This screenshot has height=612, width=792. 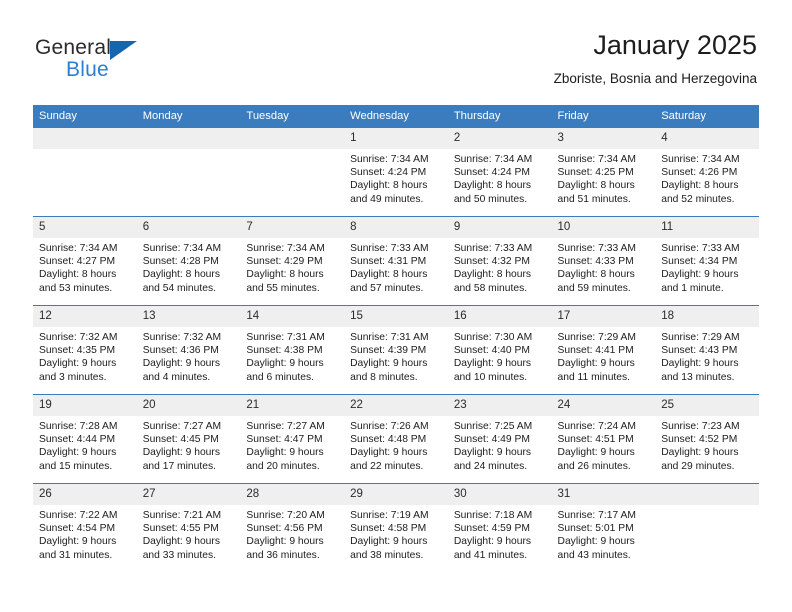 What do you see at coordinates (493, 337) in the screenshot?
I see `sunrise-text: Sunrise: 7:30 AM` at bounding box center [493, 337].